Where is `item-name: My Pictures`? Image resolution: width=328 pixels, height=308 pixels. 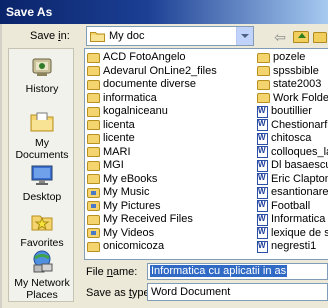 item-name: My Pictures is located at coordinates (132, 205).